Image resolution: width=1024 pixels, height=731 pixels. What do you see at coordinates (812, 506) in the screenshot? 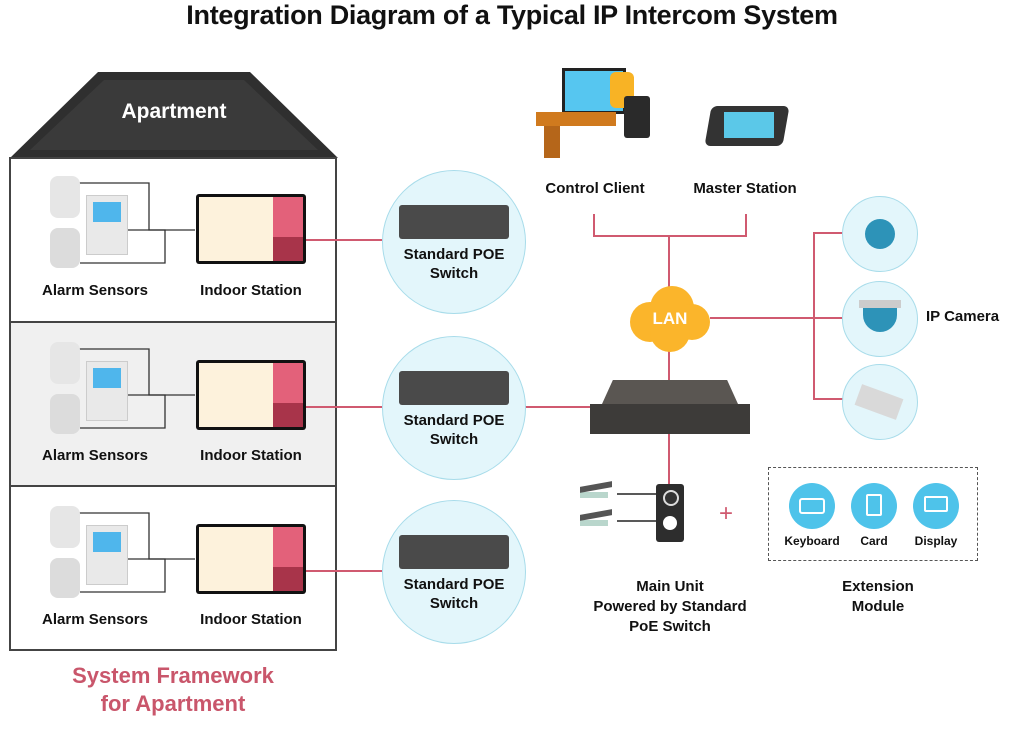
I see `keyboard-icon` at bounding box center [812, 506].